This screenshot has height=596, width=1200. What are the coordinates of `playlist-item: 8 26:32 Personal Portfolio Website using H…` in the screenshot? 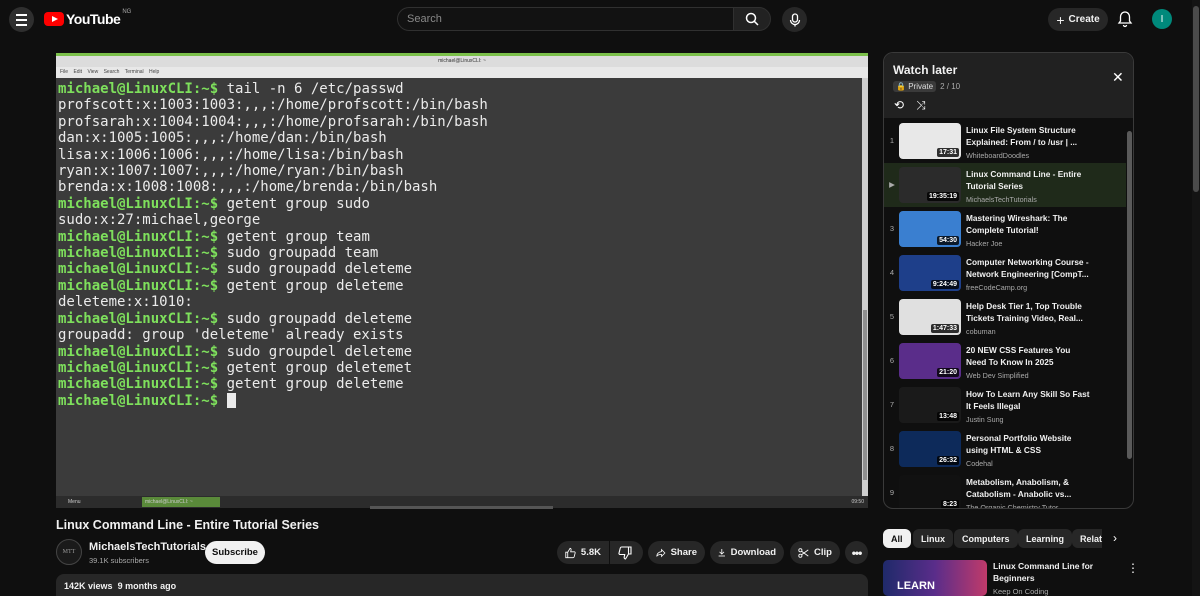 It's located at (1005, 449).